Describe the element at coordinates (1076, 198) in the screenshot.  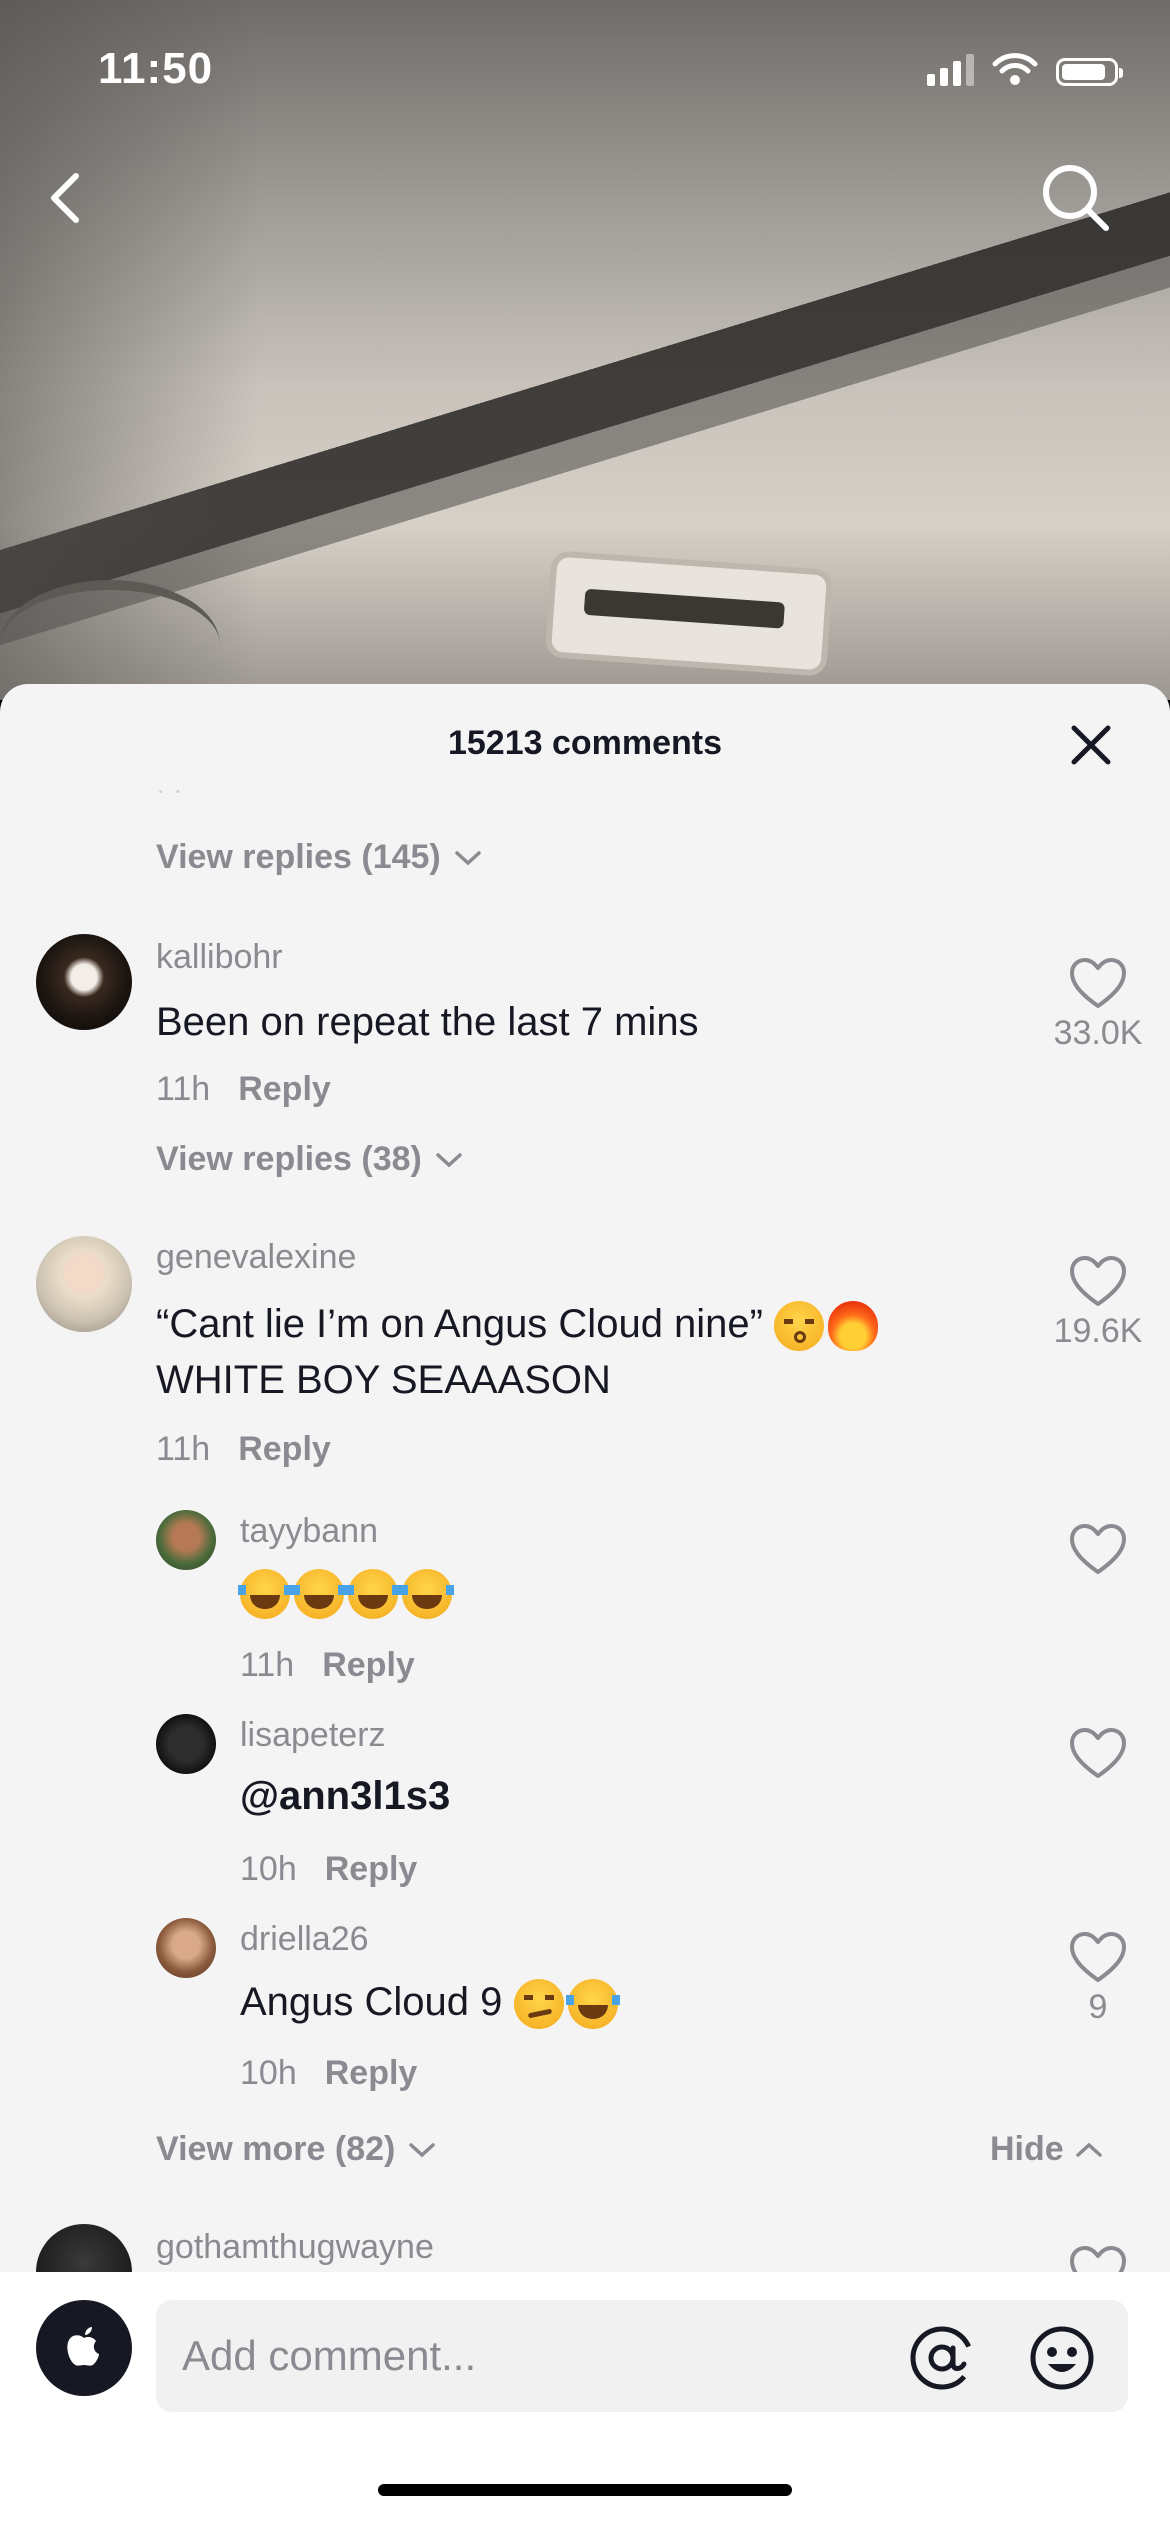
I see `search-icon` at that location.